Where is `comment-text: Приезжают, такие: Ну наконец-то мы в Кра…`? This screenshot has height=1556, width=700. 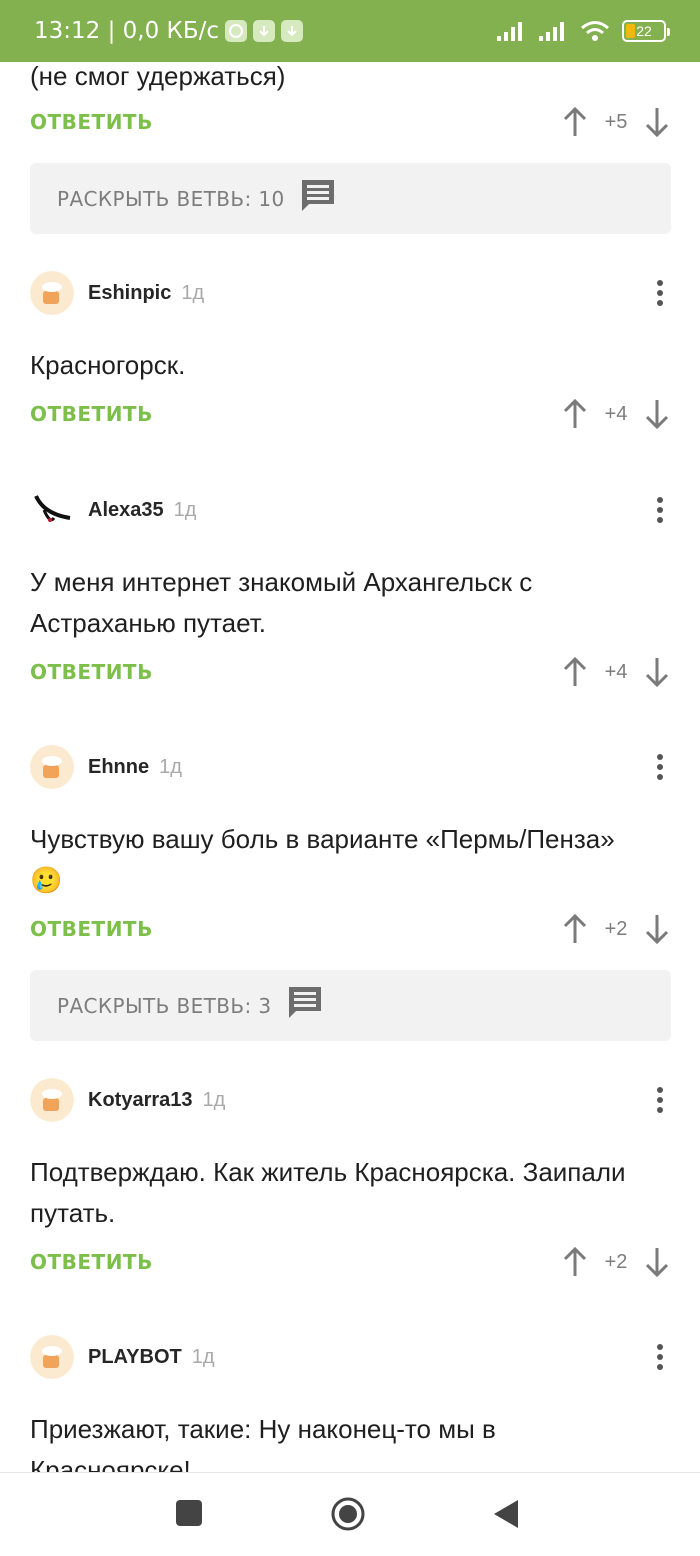 comment-text: Приезжают, такие: Ну наконец-то мы в Кра… is located at coordinates (263, 1443).